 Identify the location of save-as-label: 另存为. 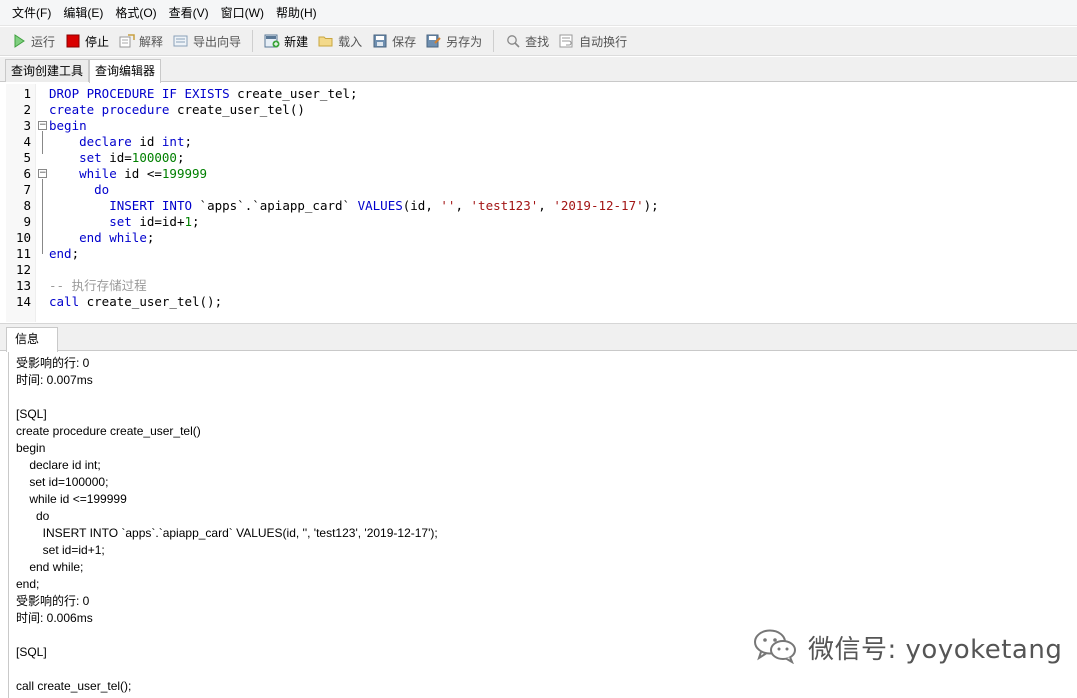
(464, 41).